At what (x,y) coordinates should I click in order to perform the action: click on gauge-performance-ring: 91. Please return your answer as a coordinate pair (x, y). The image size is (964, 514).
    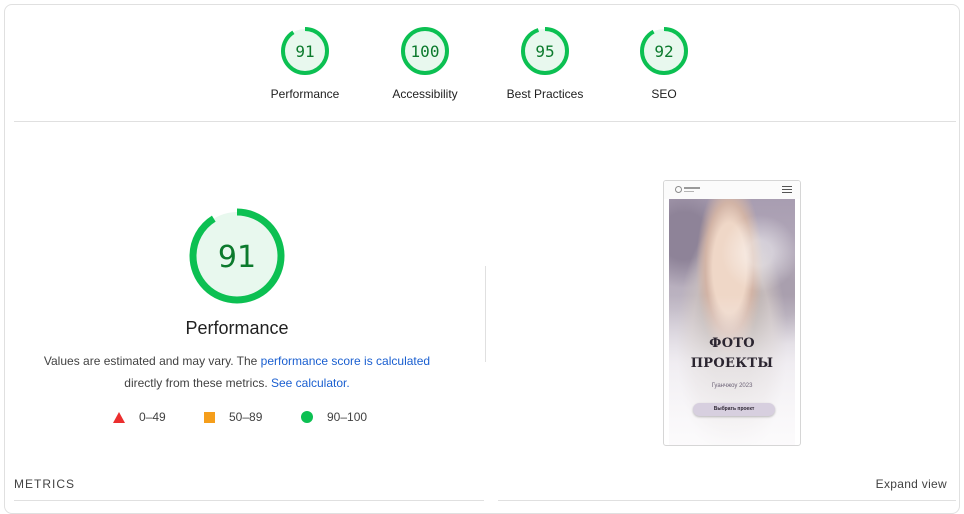
    Looking at the image, I should click on (305, 51).